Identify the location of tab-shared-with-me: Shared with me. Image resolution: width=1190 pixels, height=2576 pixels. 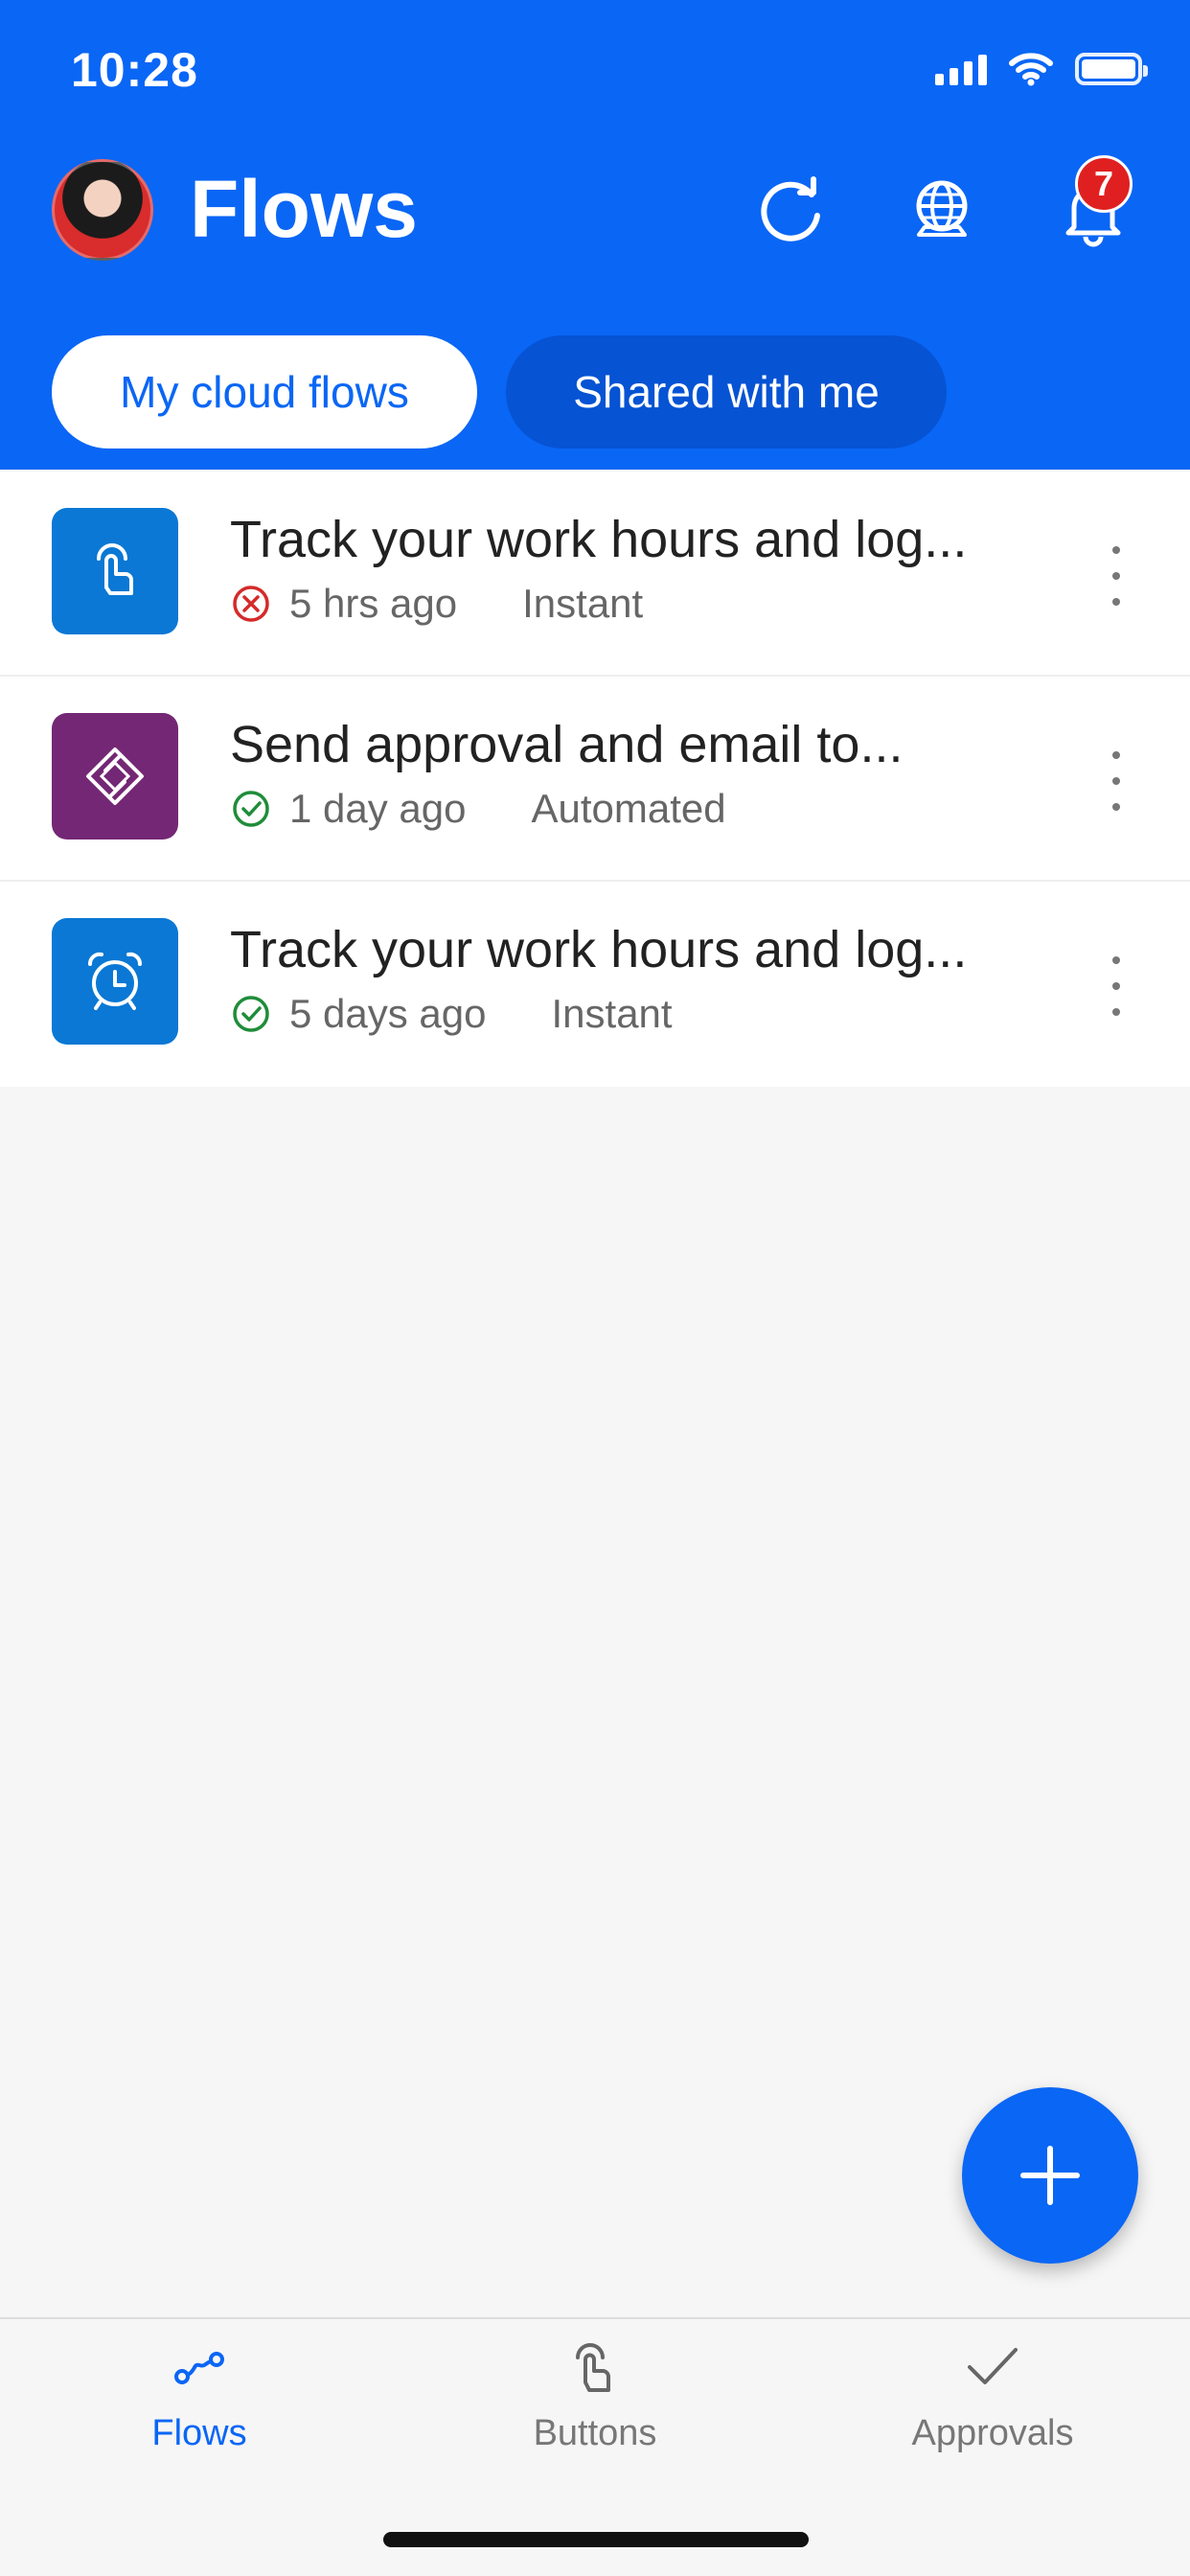
(727, 391).